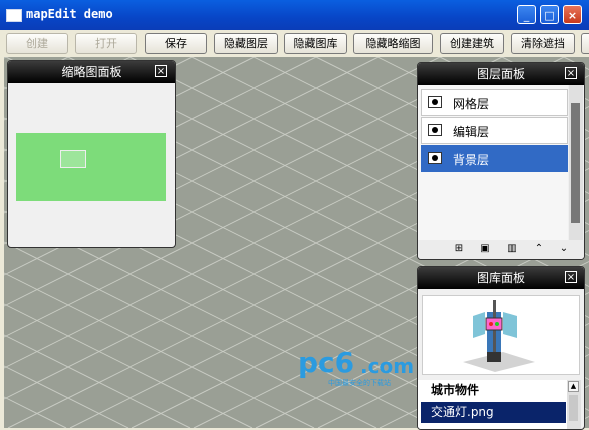  Describe the element at coordinates (472, 43) in the screenshot. I see `create-building-button: 创建建筑` at that location.